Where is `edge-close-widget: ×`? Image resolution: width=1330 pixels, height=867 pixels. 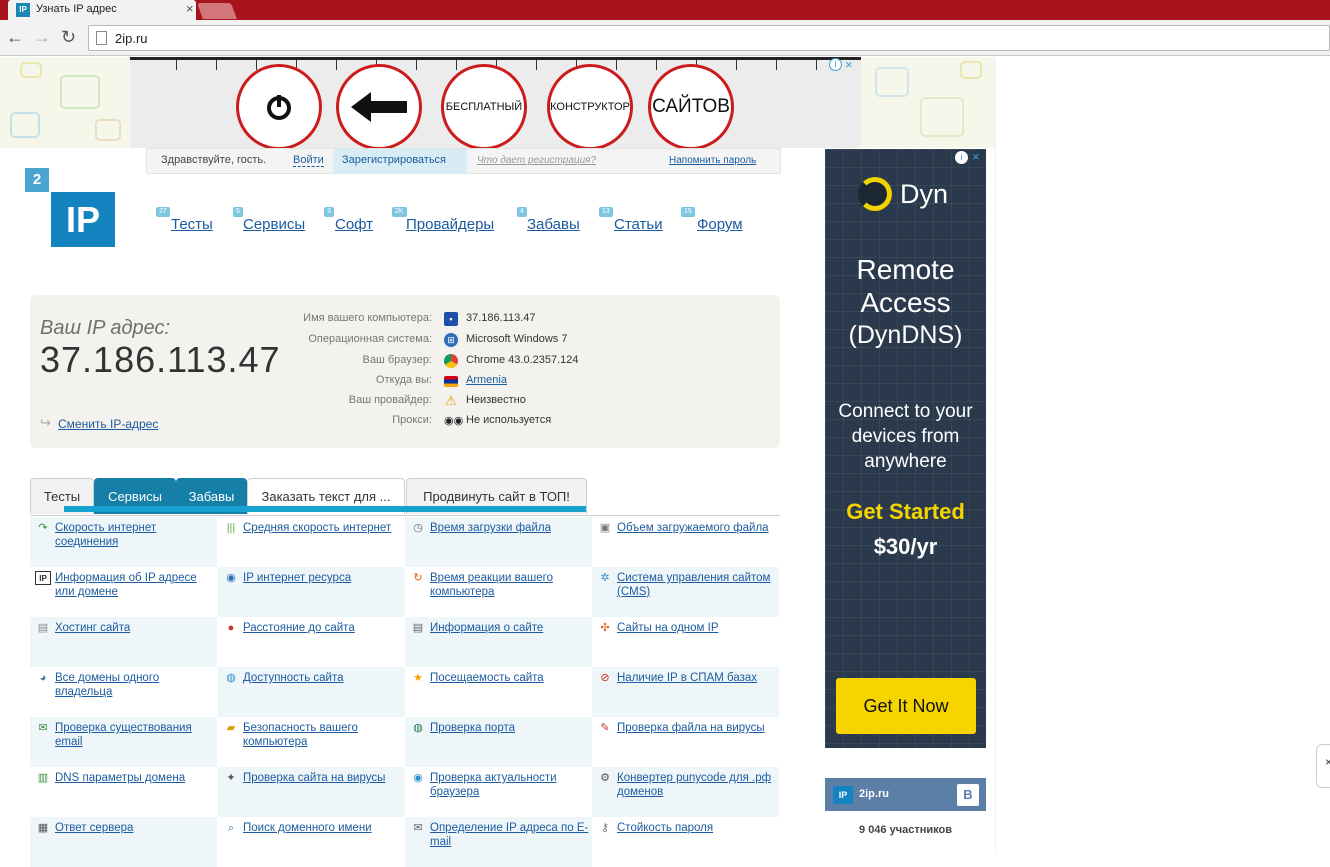
edge-close-widget: × is located at coordinates (1323, 766).